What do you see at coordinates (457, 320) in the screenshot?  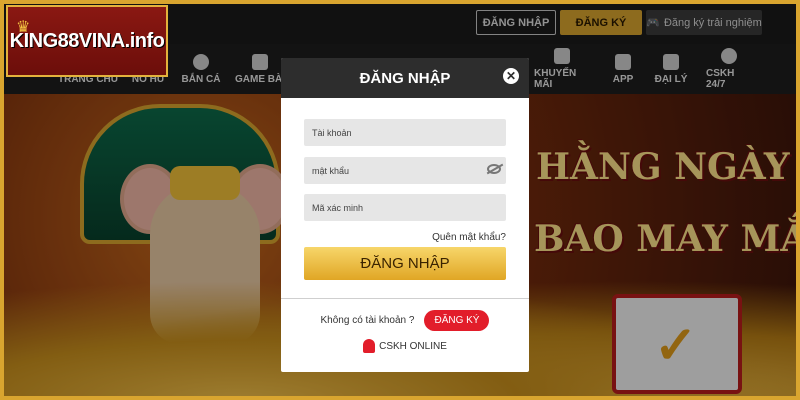 I see `register-button: ĐĂNG KÝ` at bounding box center [457, 320].